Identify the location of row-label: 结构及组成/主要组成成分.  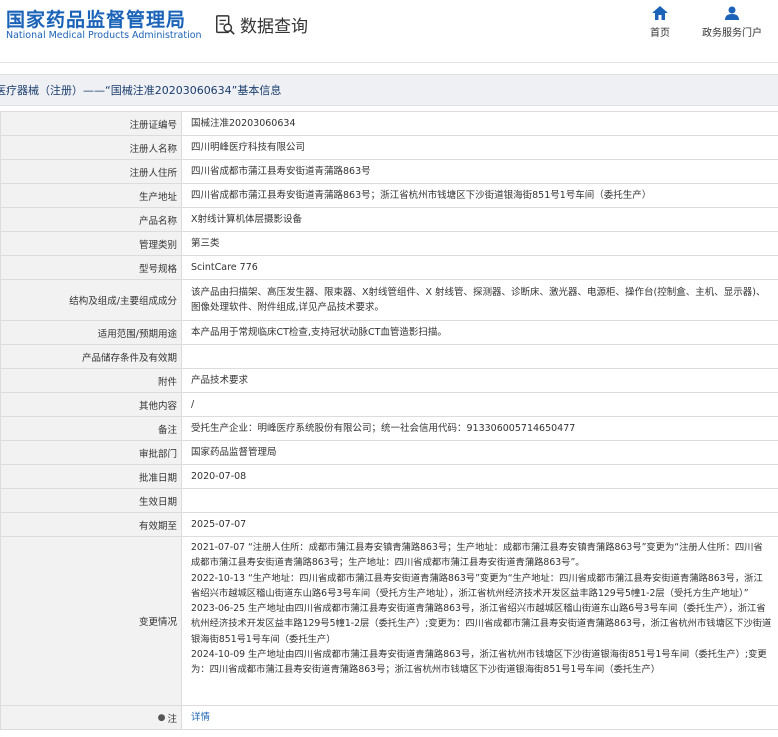
(91, 300).